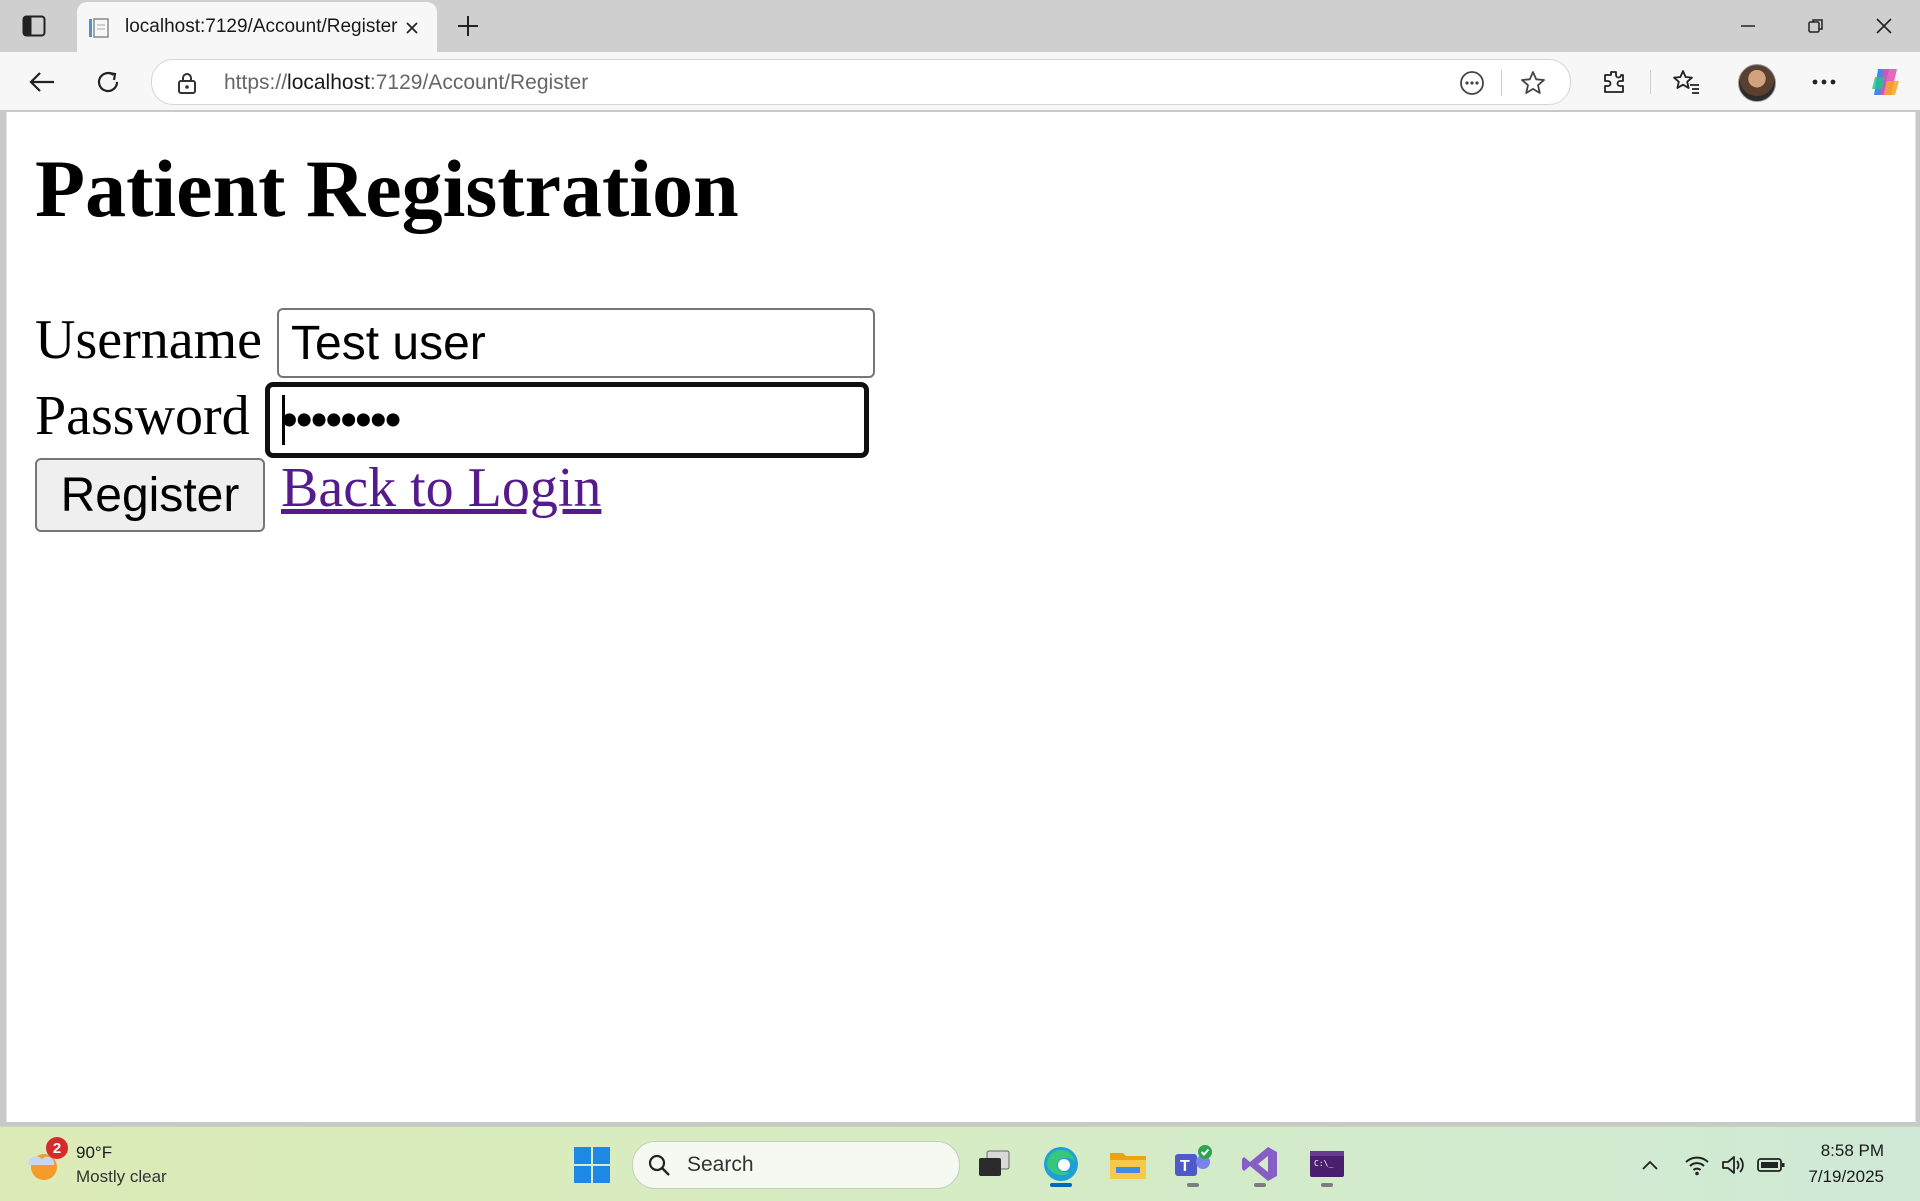 This screenshot has height=1201, width=1920. What do you see at coordinates (1185, 1166) in the screenshot?
I see `svg-text: T` at bounding box center [1185, 1166].